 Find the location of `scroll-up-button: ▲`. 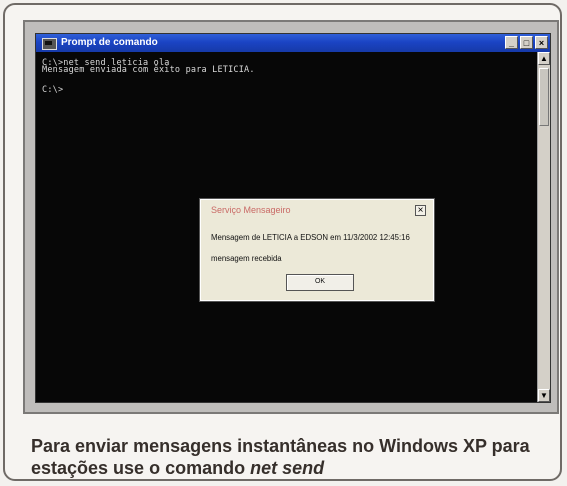

scroll-up-button: ▲ is located at coordinates (544, 58).